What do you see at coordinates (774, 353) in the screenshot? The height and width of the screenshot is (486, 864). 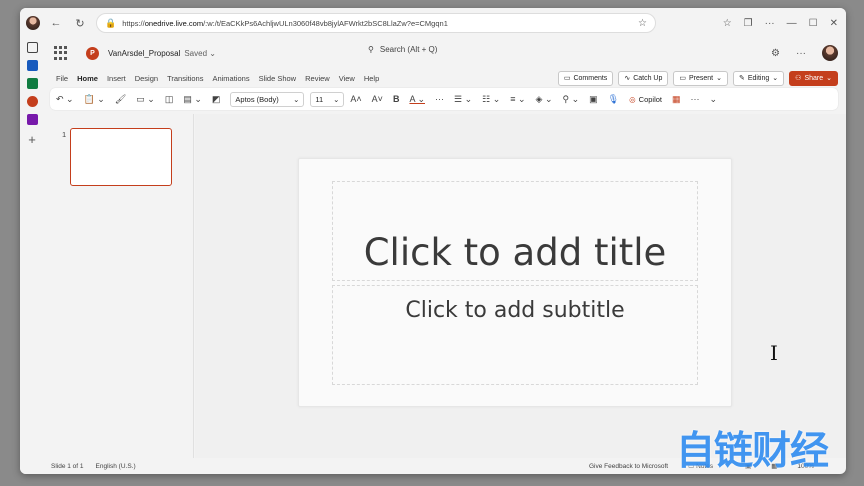 I see `text-cursor-icon: I` at bounding box center [774, 353].